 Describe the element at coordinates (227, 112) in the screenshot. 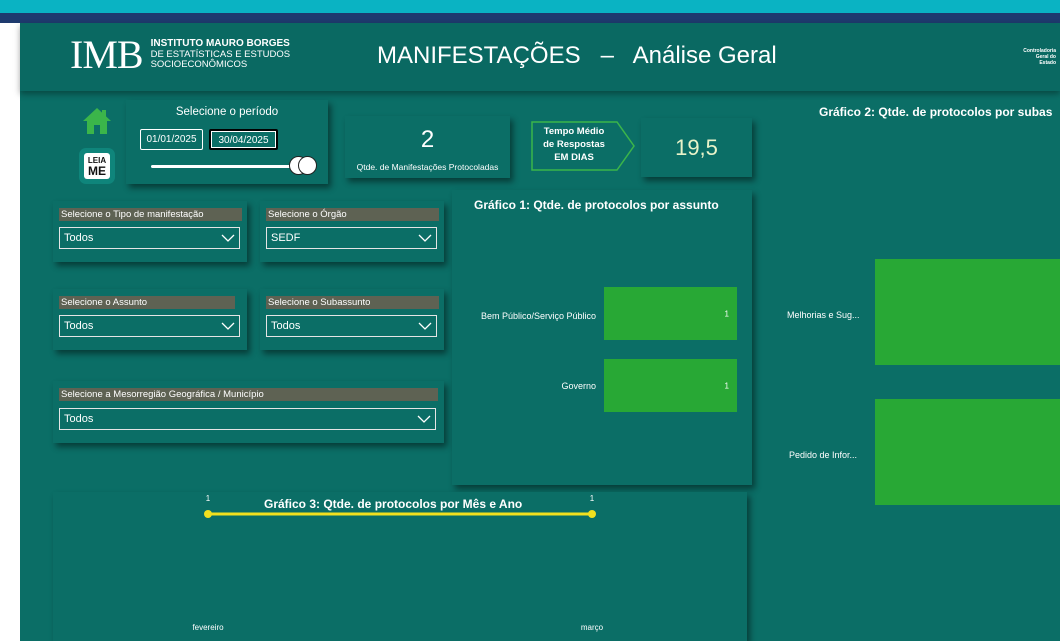

I see `period-title: Selecione o período` at that location.